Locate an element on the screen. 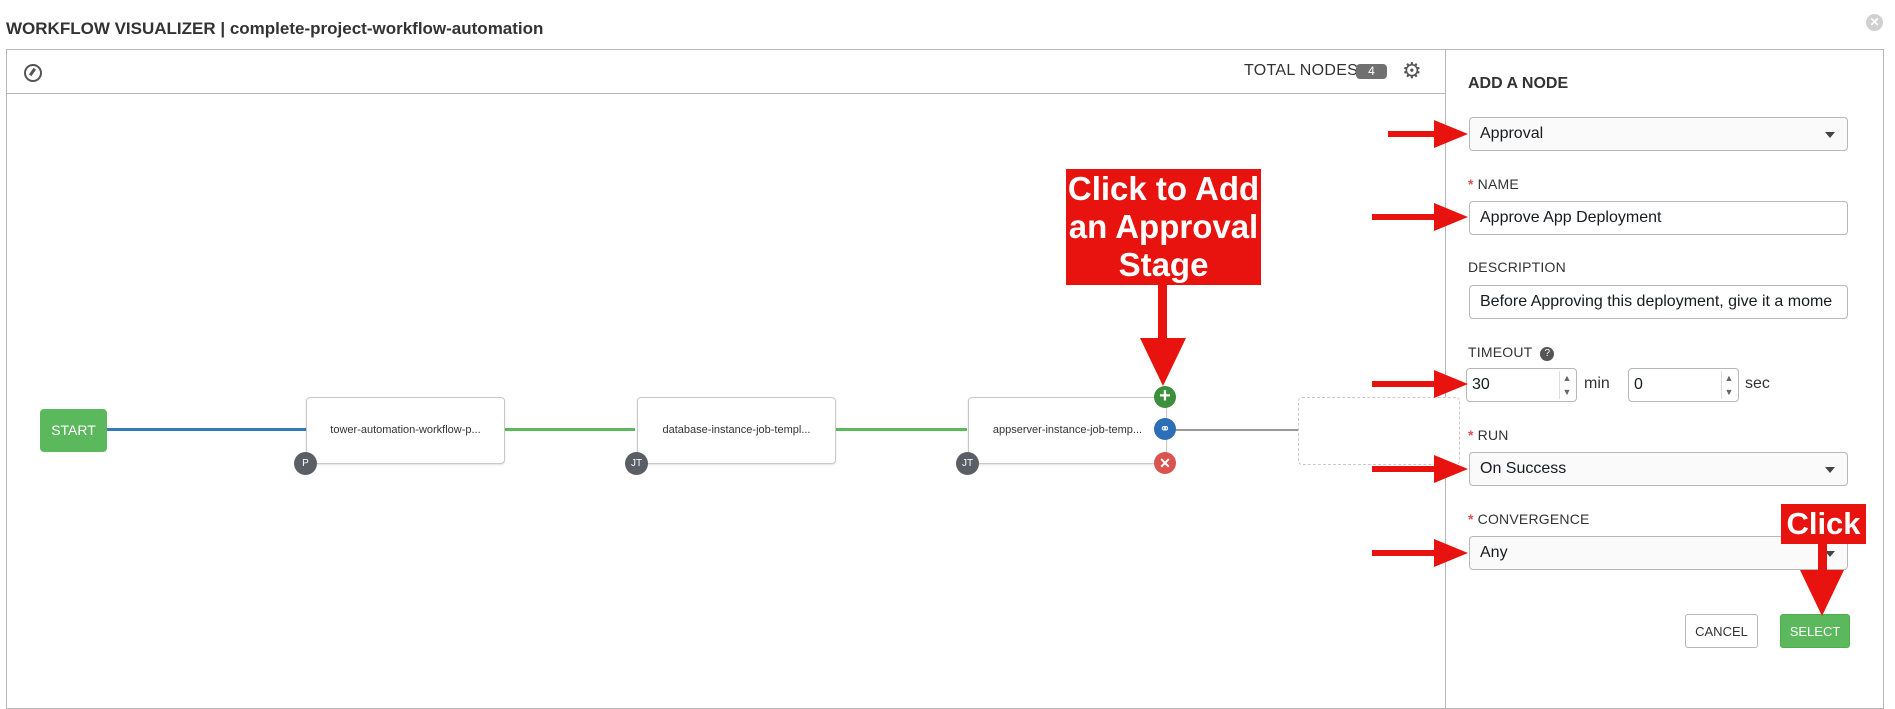 The image size is (1895, 709). name-input: Approve App Deployment is located at coordinates (1658, 218).